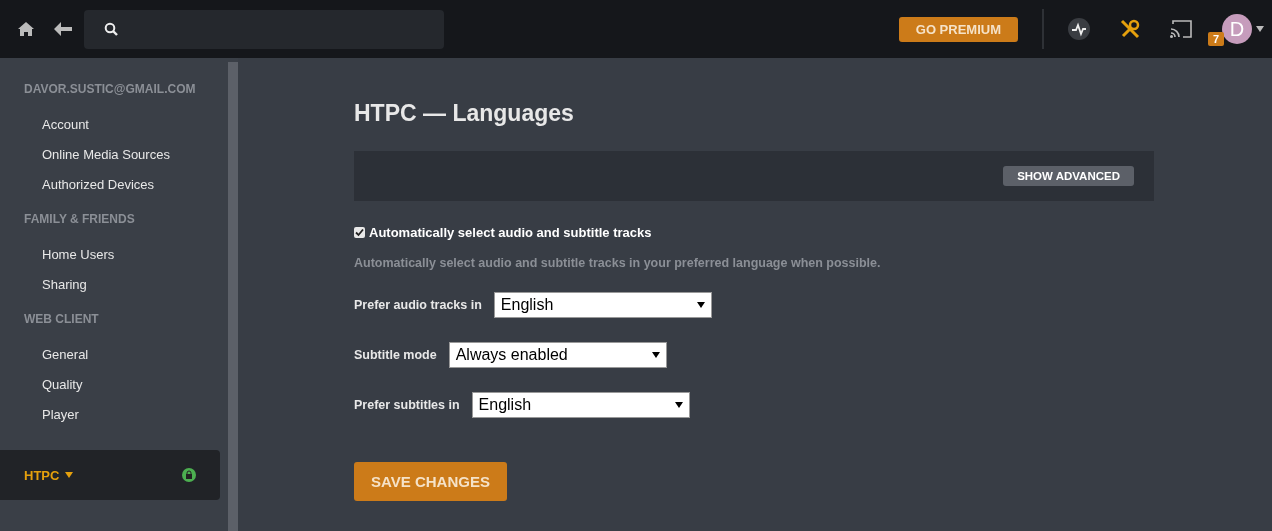  I want to click on settings-button, so click(1130, 29).